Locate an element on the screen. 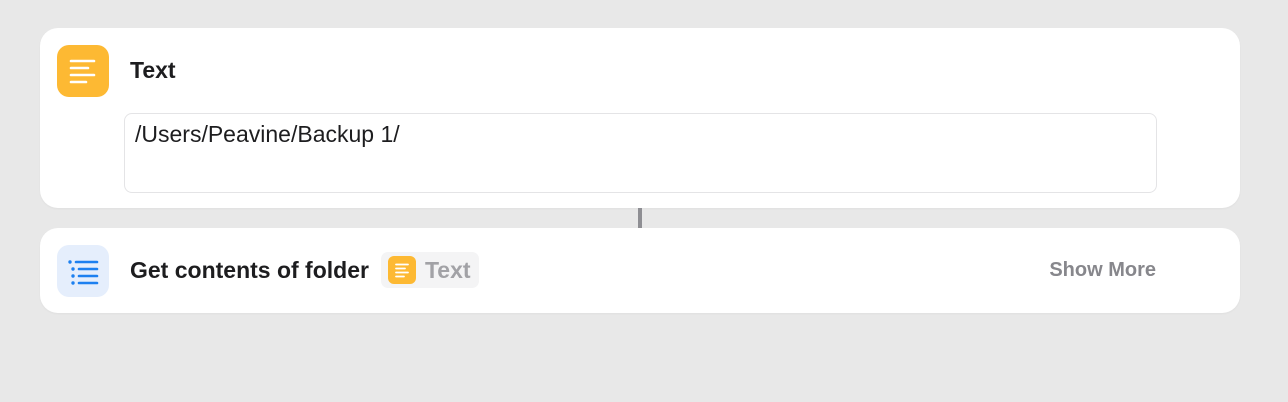 This screenshot has height=402, width=1288. text-variable-token: Text is located at coordinates (429, 270).